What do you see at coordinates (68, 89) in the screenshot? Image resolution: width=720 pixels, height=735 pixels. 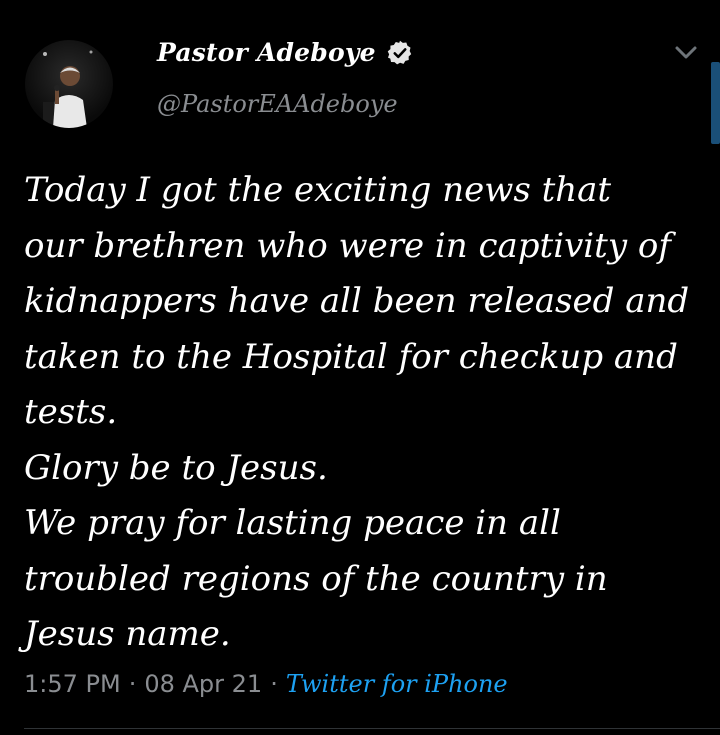 I see `user-avatar-icon` at bounding box center [68, 89].